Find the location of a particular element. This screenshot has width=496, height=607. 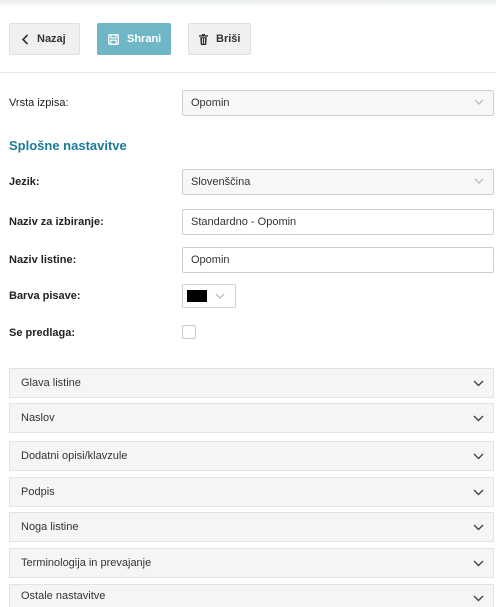

accordion-header: Glava listine is located at coordinates (251, 383).